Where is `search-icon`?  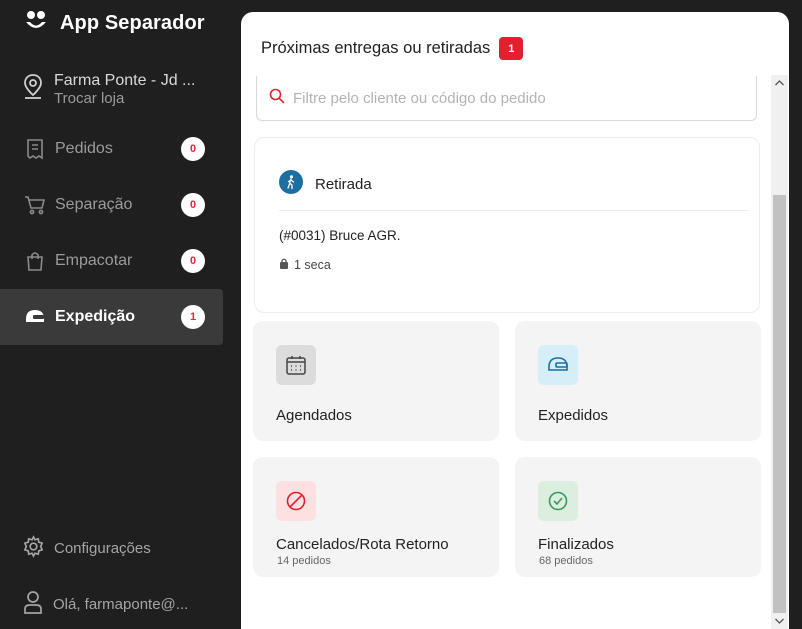 search-icon is located at coordinates (277, 98).